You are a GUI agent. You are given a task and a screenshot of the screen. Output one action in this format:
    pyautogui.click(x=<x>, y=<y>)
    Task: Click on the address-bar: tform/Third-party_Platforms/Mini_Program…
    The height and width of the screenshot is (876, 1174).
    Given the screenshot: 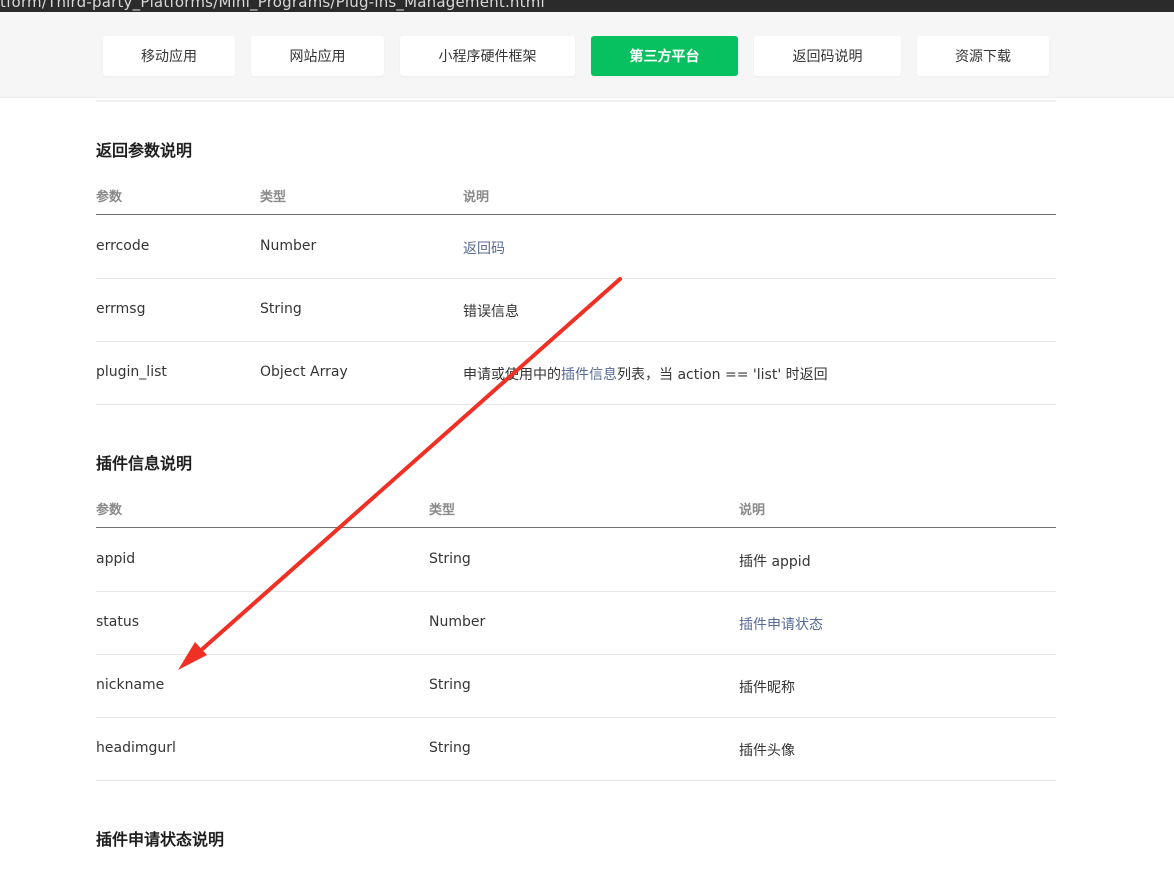 What is the action you would take?
    pyautogui.click(x=587, y=6)
    